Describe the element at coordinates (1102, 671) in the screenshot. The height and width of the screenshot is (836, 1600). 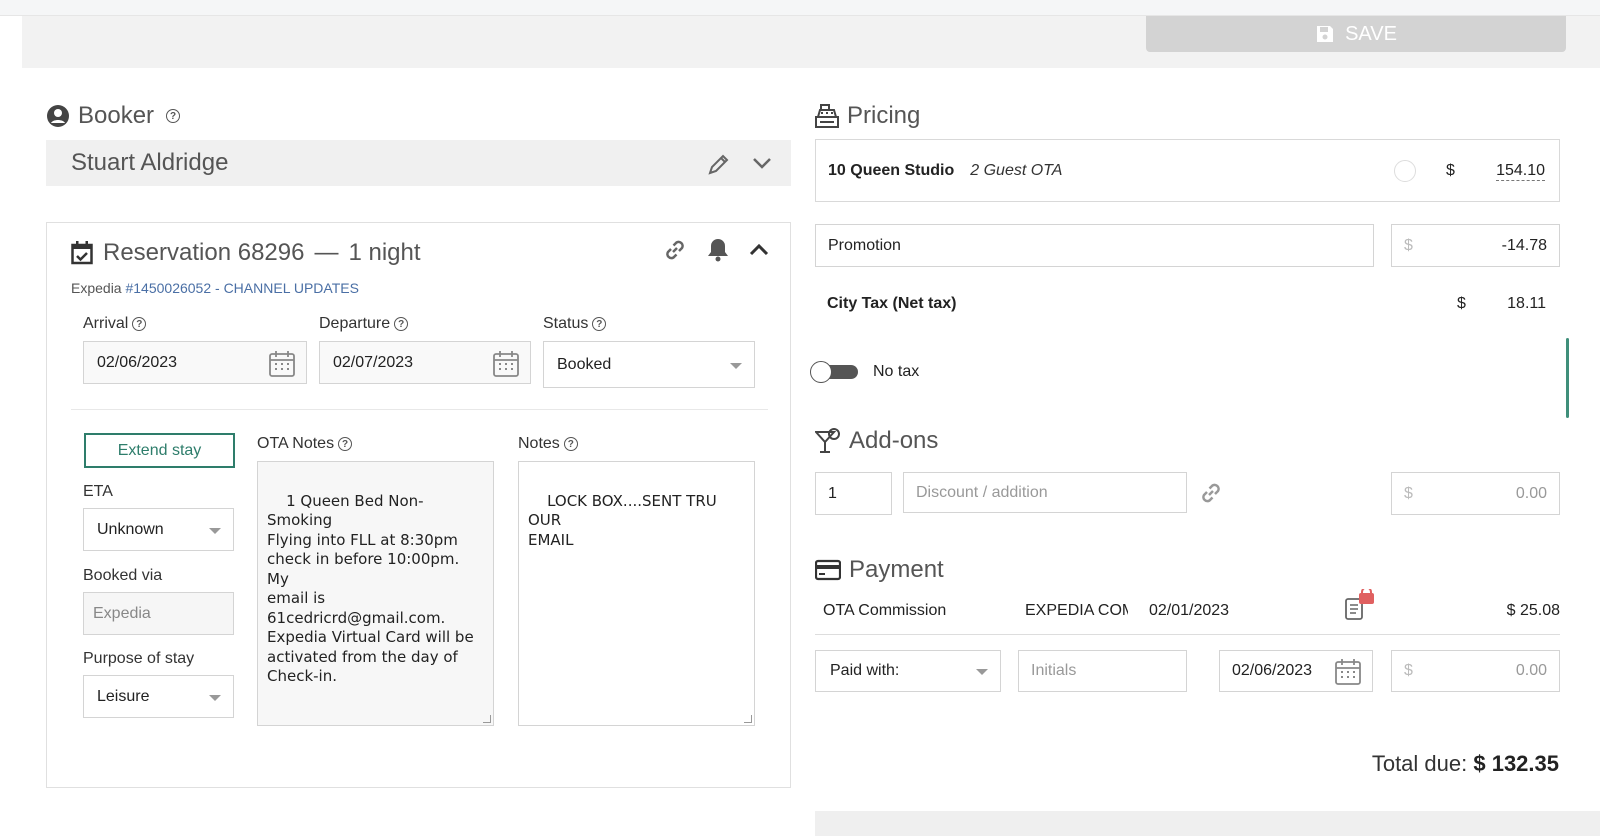
I see `initials-field: Initials` at that location.